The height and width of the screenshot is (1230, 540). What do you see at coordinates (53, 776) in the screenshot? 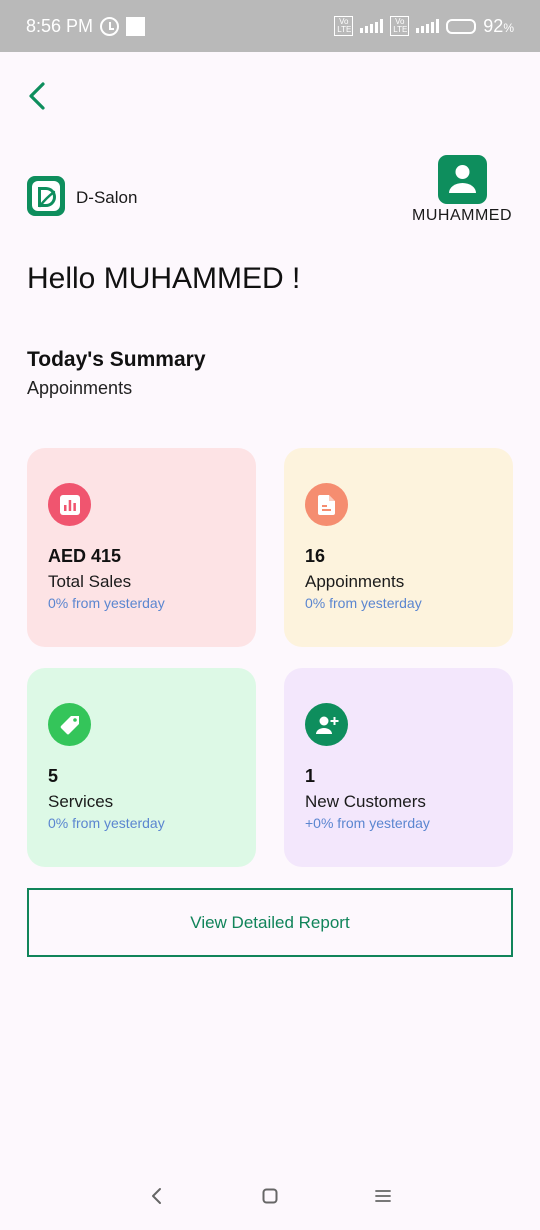
I see `services-value: 5` at bounding box center [53, 776].